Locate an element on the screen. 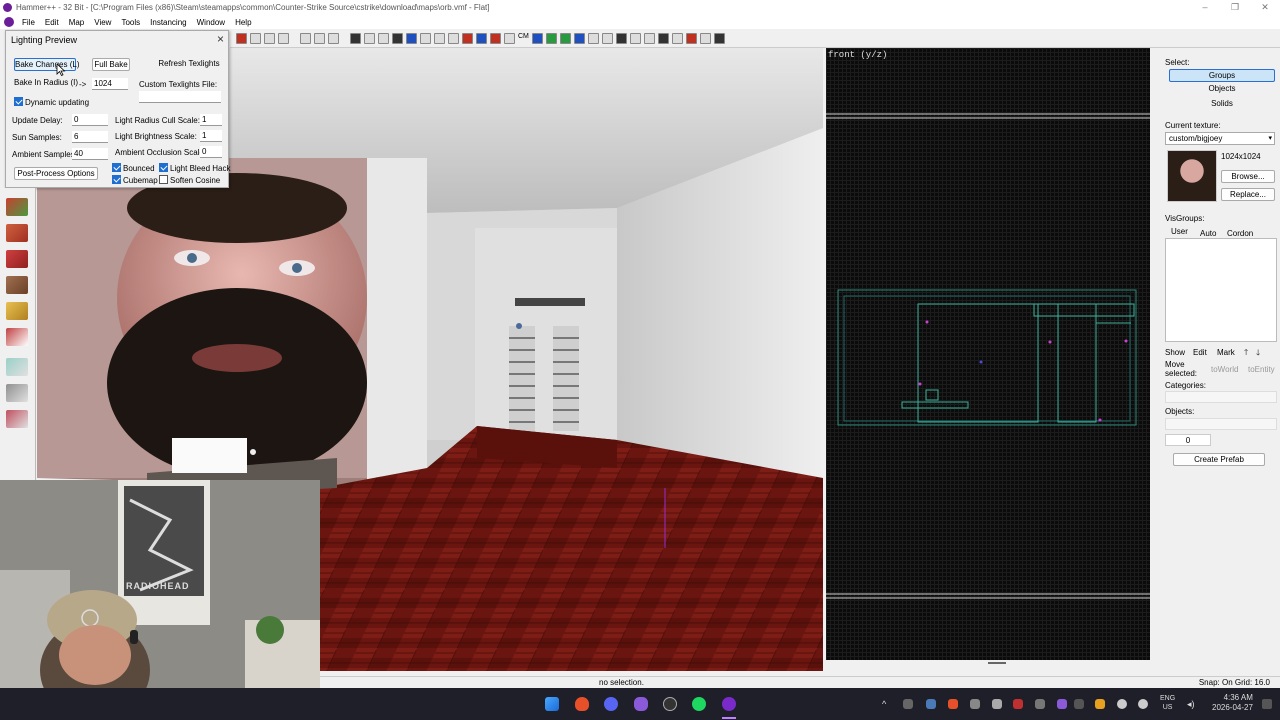  create-prefab-button: Create Prefab is located at coordinates (1219, 459).